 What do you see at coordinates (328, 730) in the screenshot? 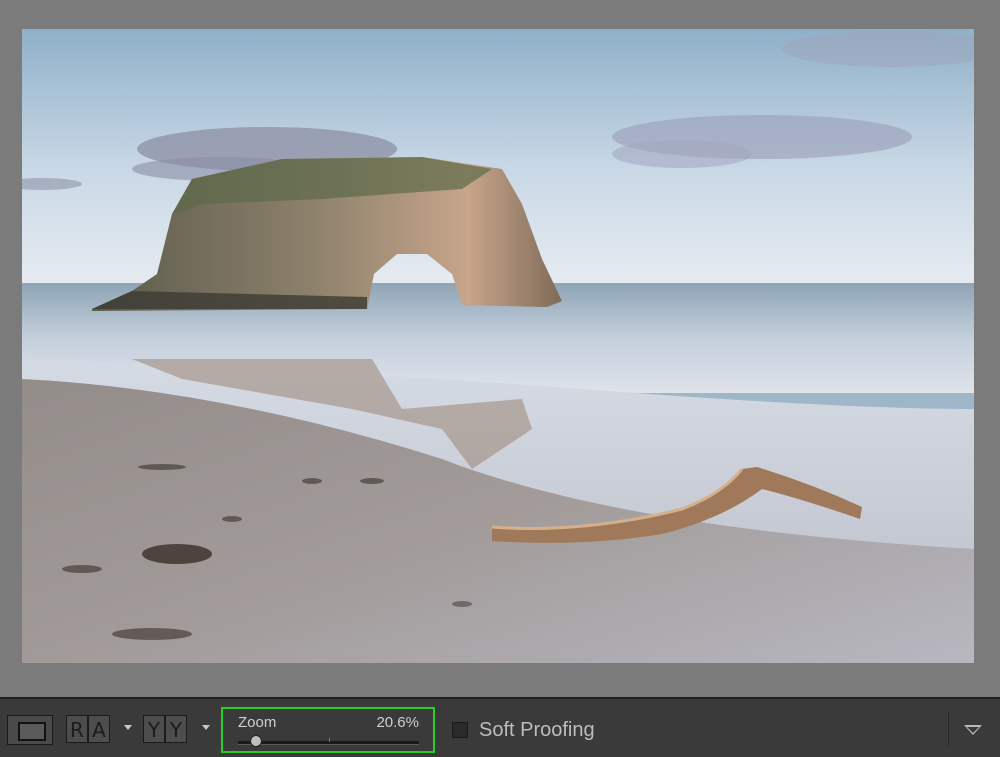
I see `zoom-control: Zoom 20.6%` at bounding box center [328, 730].